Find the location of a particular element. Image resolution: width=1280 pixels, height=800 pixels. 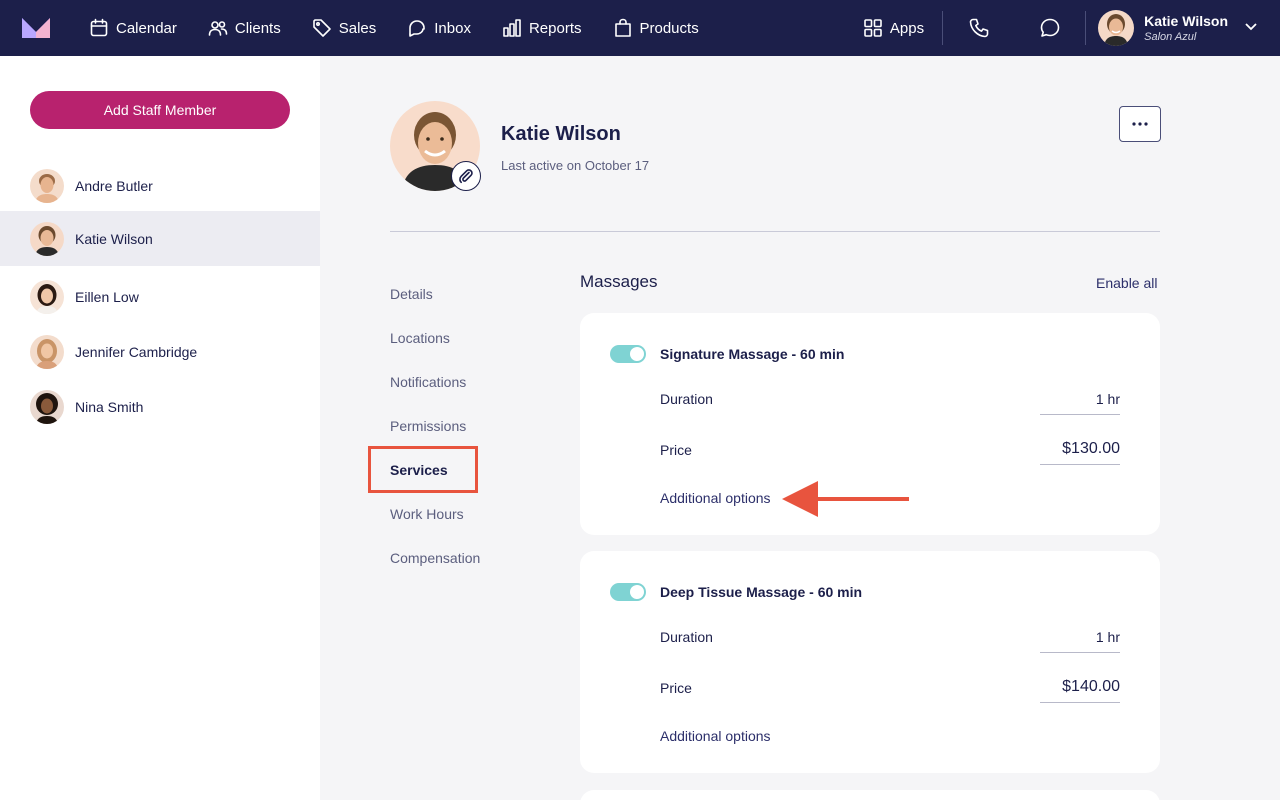

inbox-icon is located at coordinates (417, 28).